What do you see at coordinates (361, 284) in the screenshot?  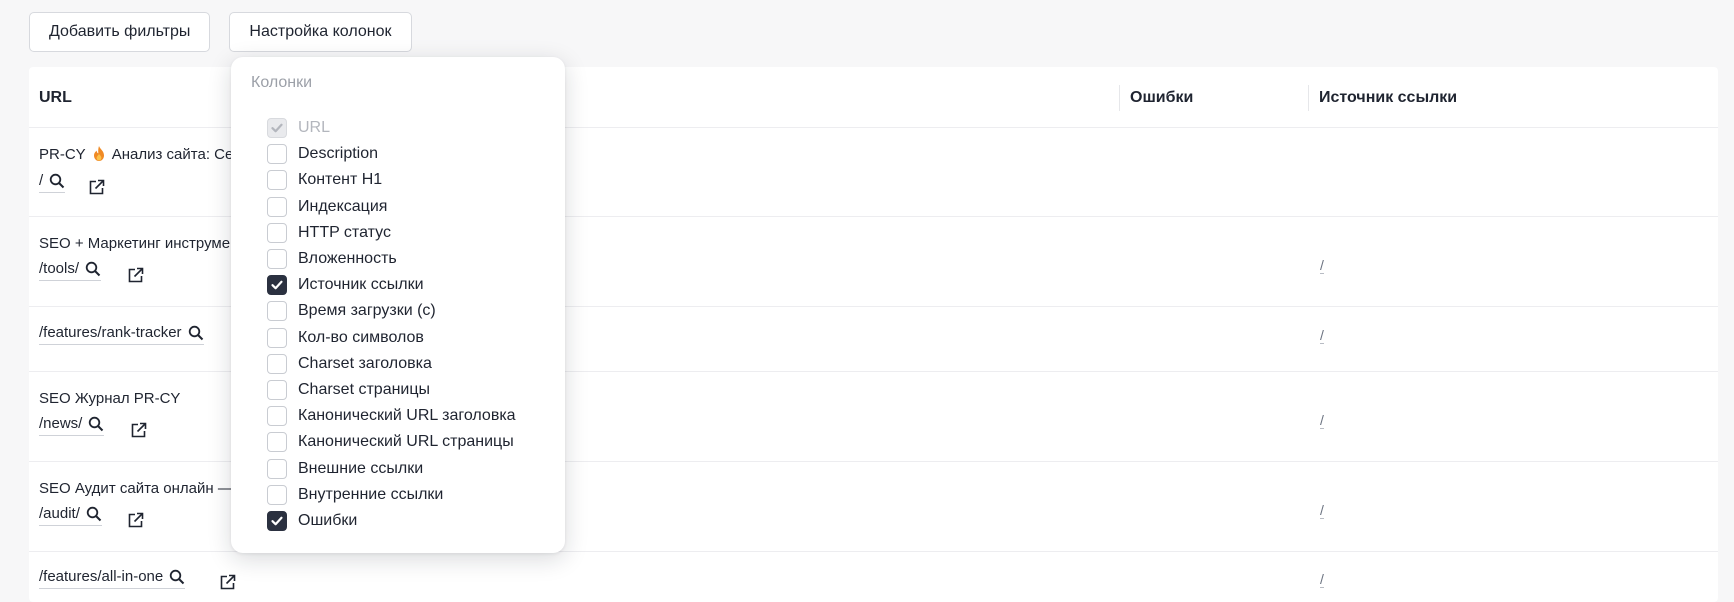 I see `column-option-label: Источник ссылки` at bounding box center [361, 284].